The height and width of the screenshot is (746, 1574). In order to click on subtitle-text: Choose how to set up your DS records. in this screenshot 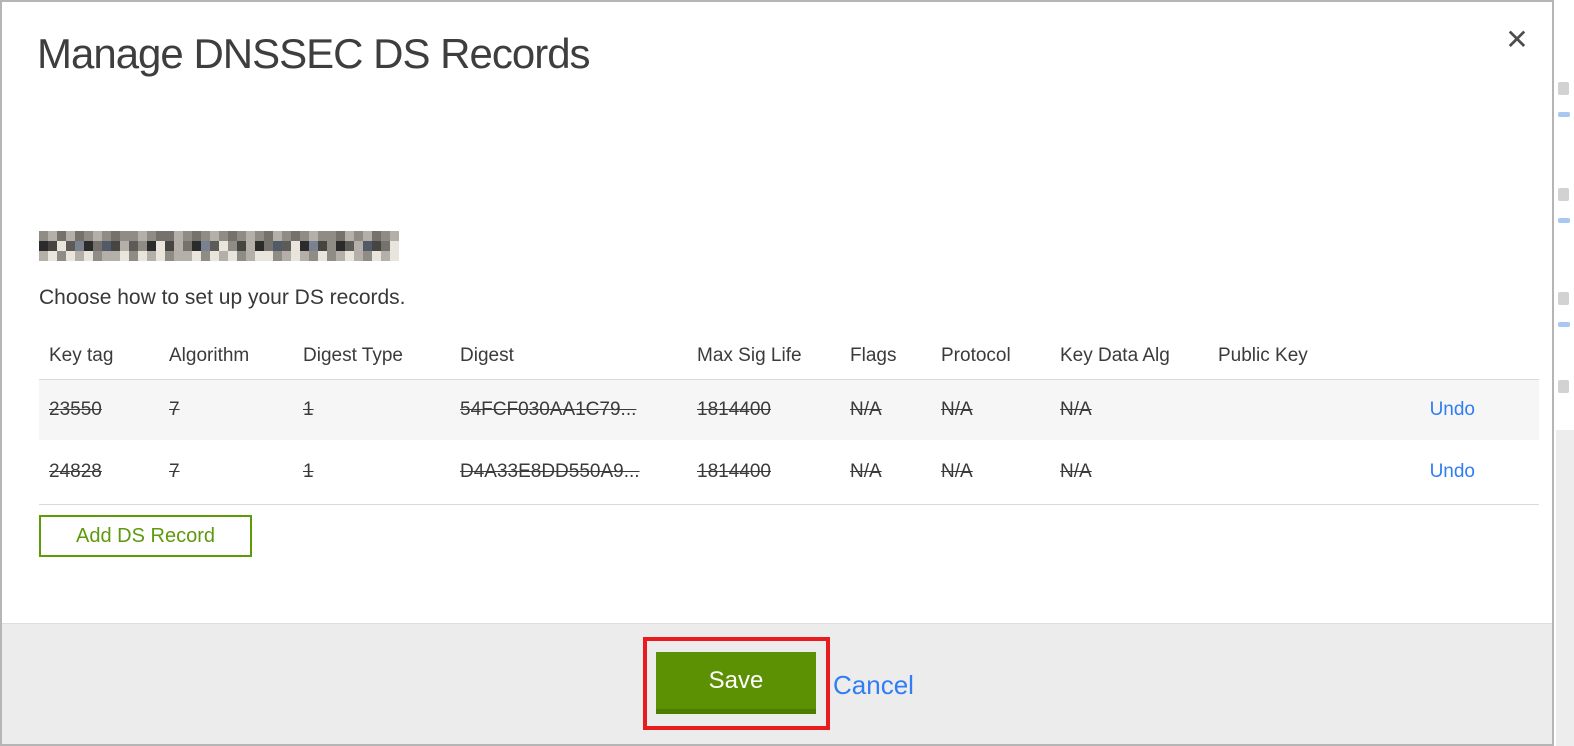, I will do `click(222, 297)`.